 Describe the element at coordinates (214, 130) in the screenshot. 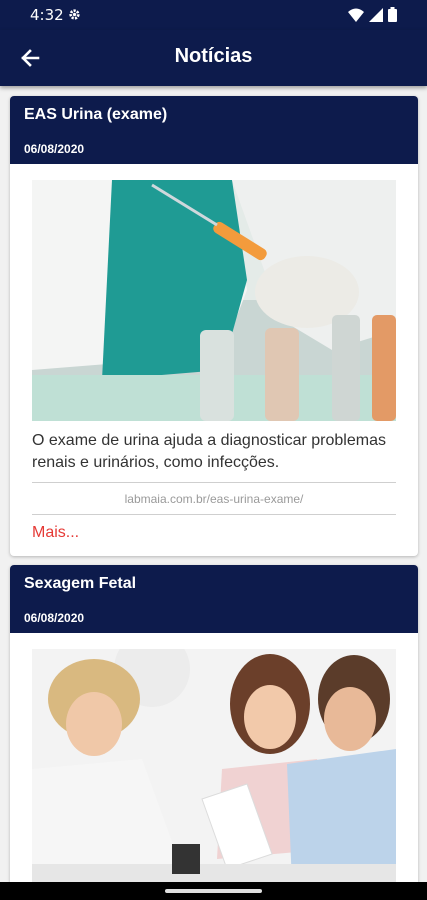

I see `card-header: EAS Urina (exame) 06/08/2020` at that location.